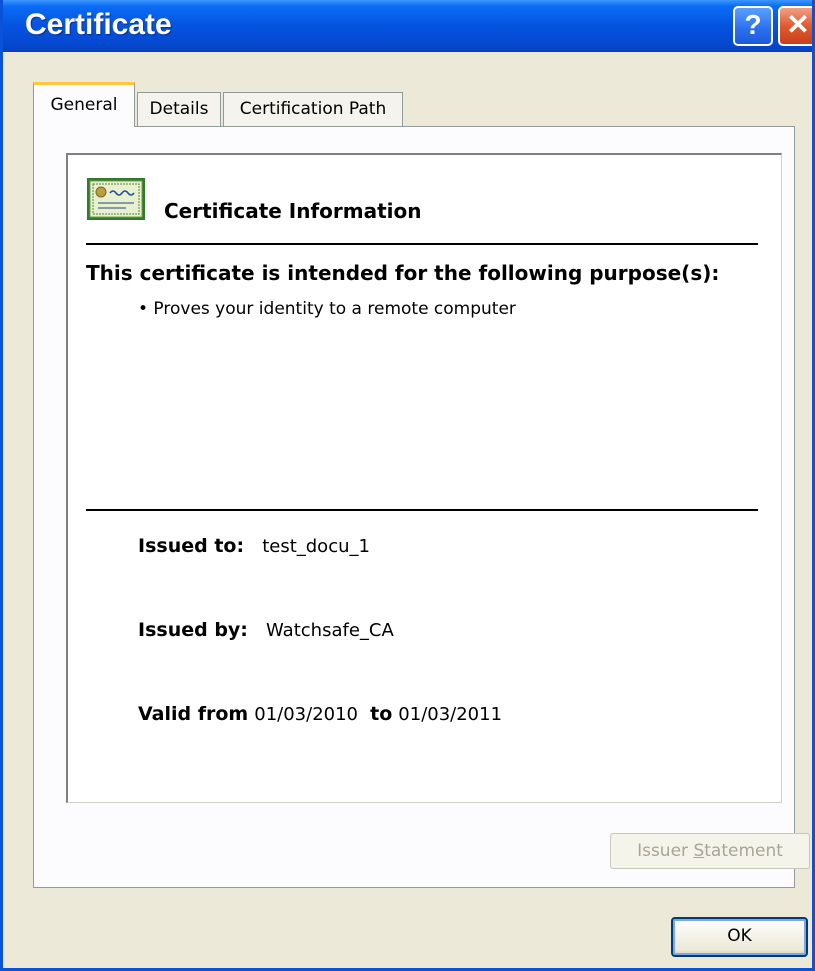 The width and height of the screenshot is (815, 971). Describe the element at coordinates (743, 851) in the screenshot. I see `issuer-statement-label-suffix: tatement` at that location.